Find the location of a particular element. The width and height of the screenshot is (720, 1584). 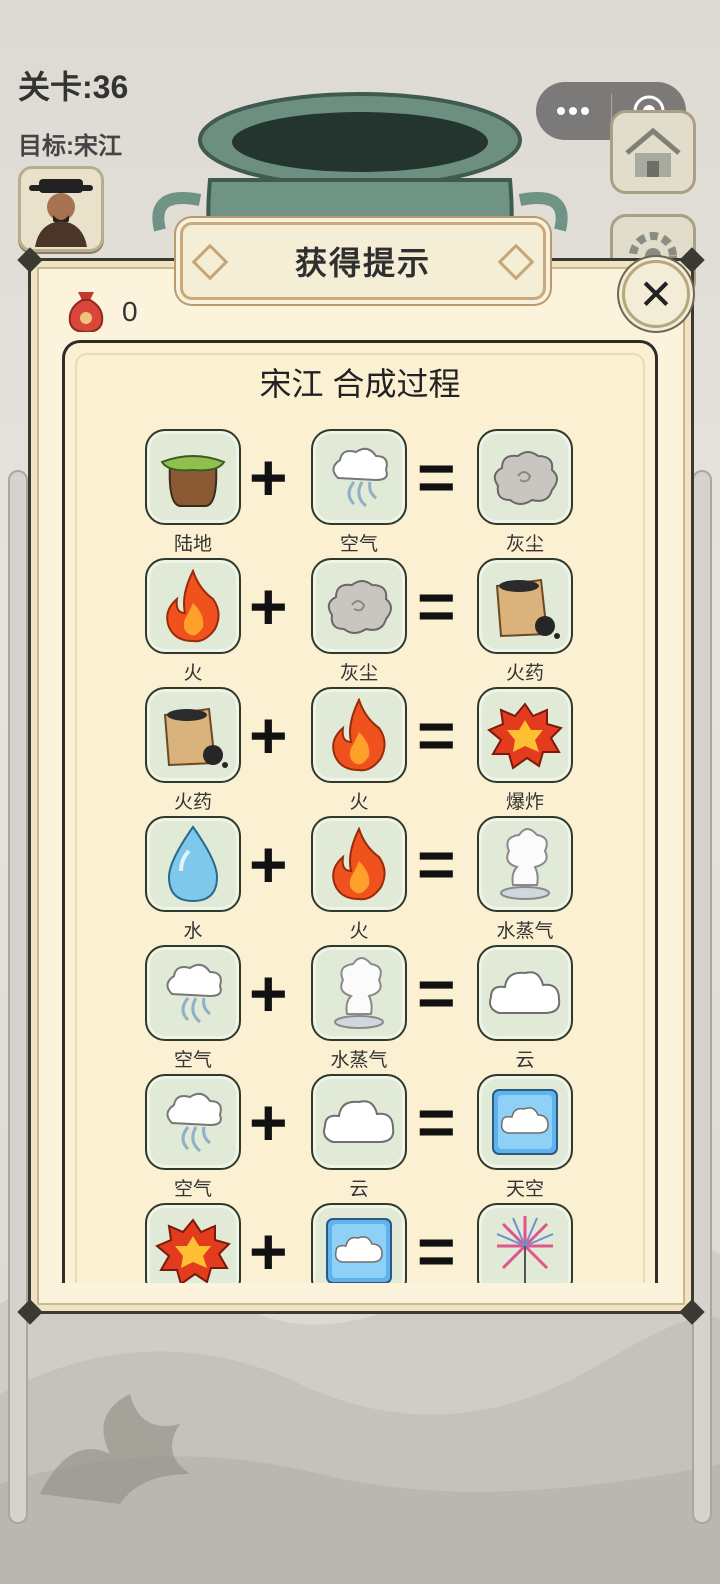

result-slot: 云 is located at coordinates (525, 1008).